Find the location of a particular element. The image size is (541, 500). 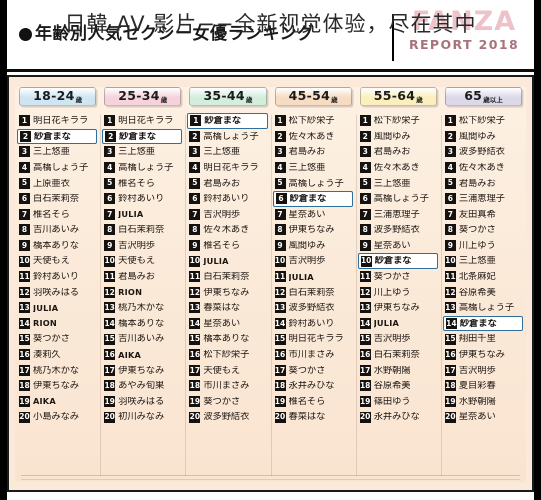

rank-row: 19 篠田ゆう is located at coordinates (398, 402).